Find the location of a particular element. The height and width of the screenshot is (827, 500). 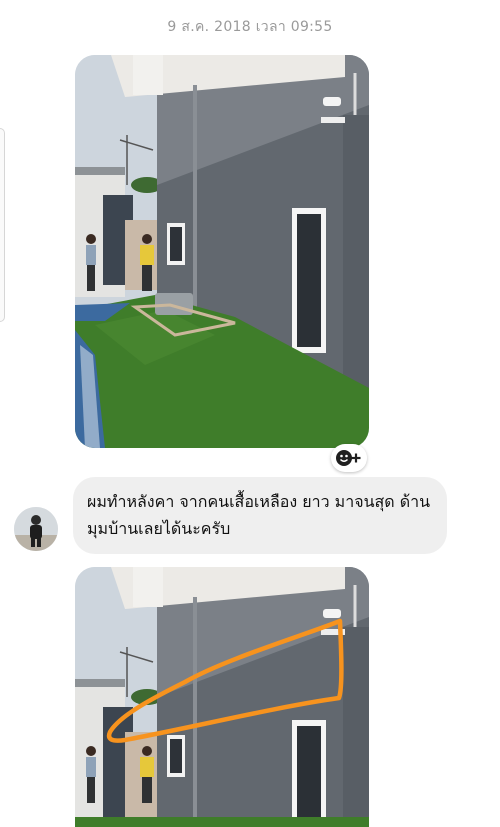

side-panel-tab is located at coordinates (2, 225).